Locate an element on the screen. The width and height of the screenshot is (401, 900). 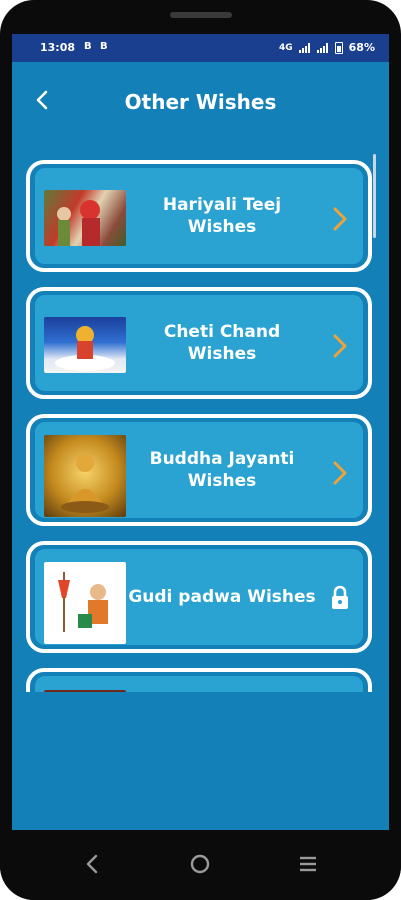
gudi-padwa-thumbnail is located at coordinates (85, 603).